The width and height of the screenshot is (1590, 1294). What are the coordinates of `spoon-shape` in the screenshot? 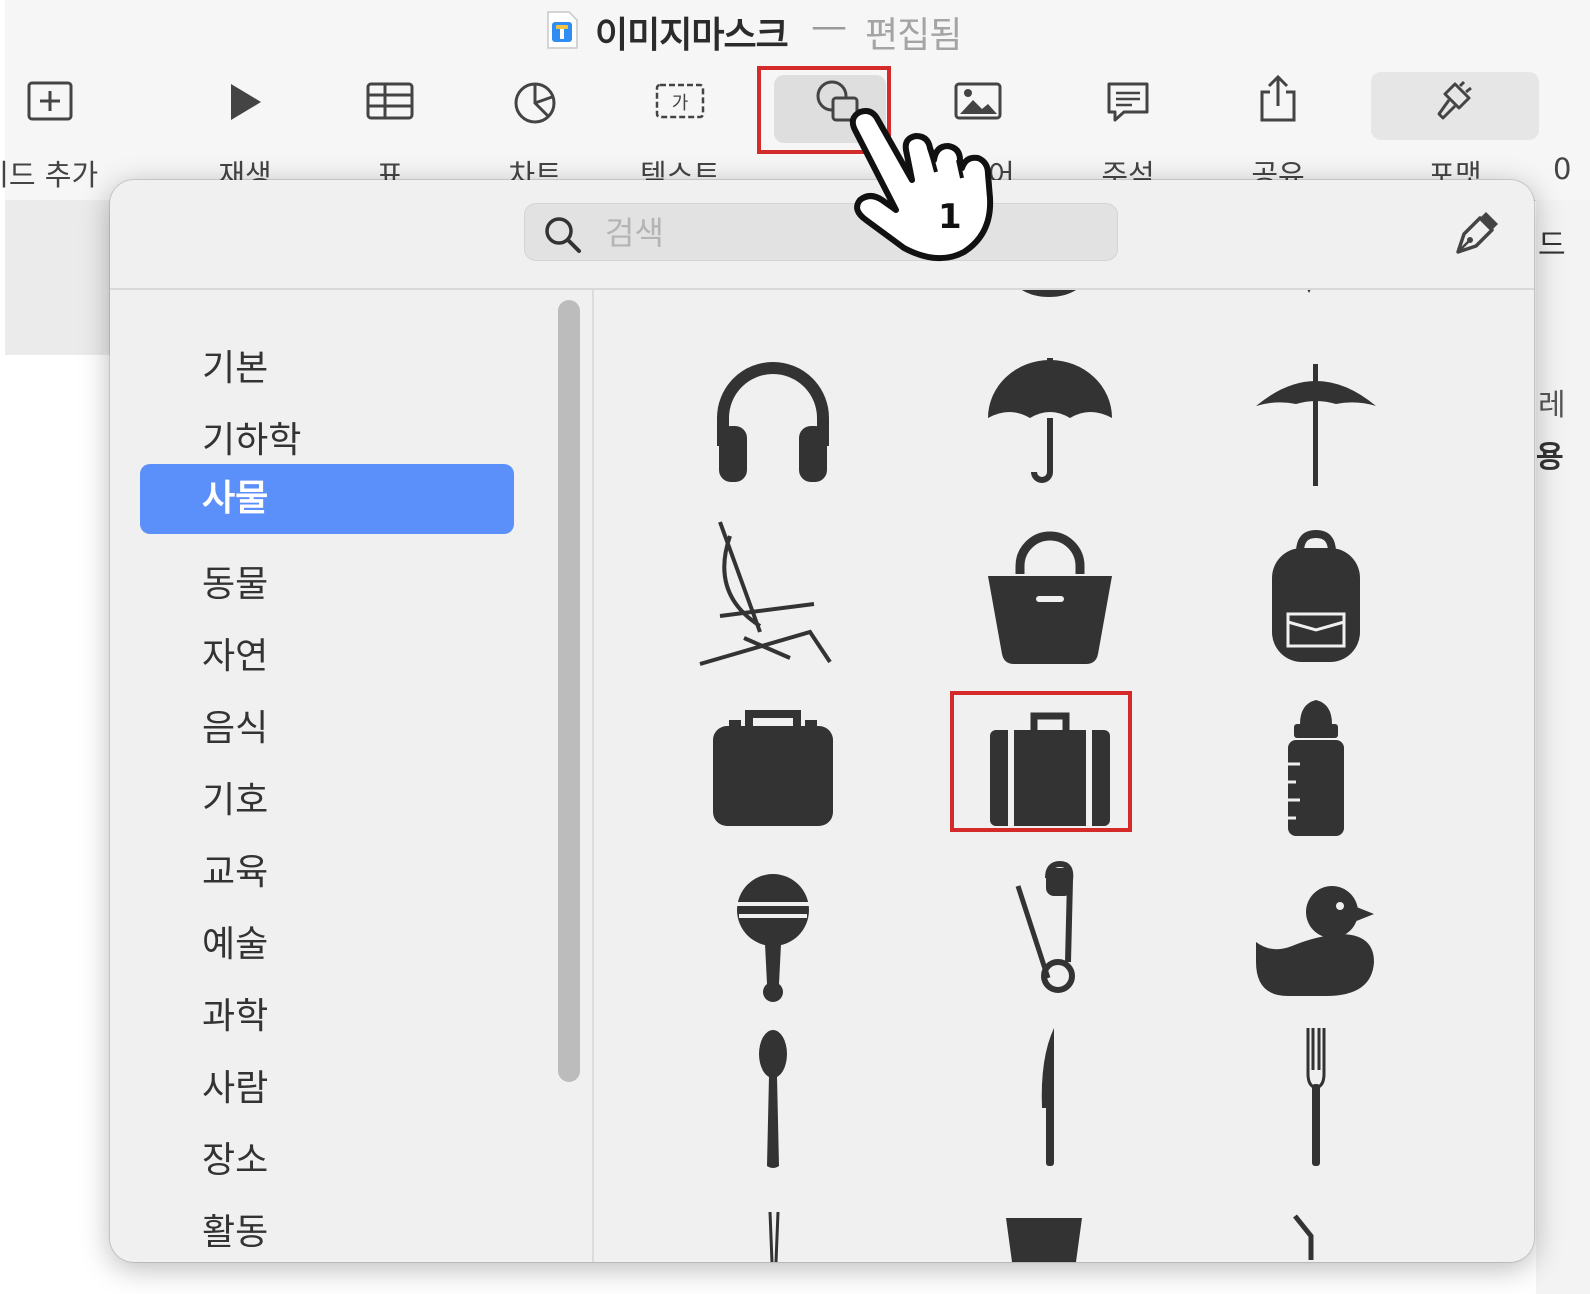 It's located at (773, 1098).